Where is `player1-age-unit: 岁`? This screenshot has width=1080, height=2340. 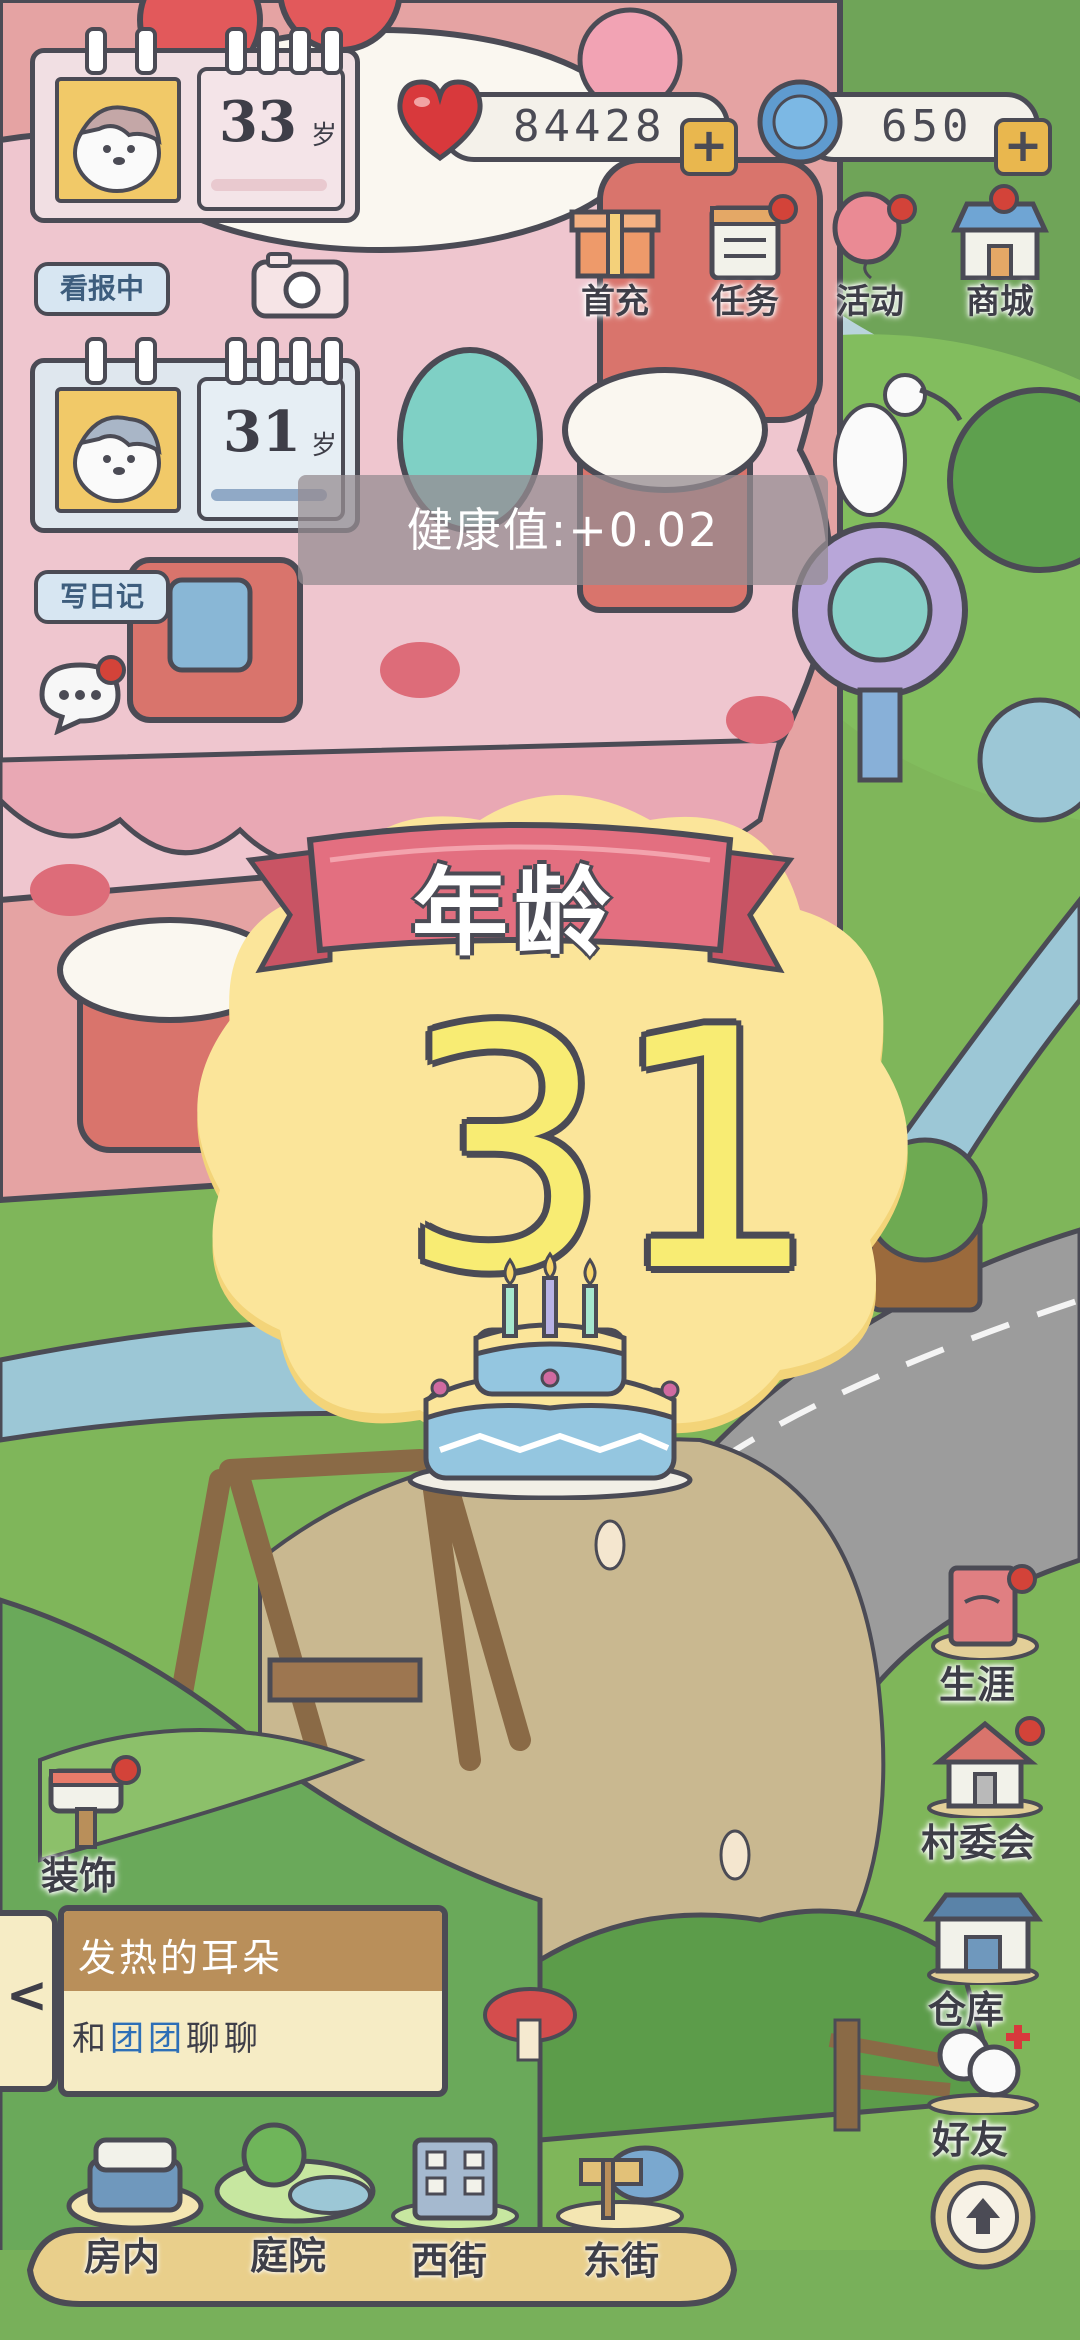 player1-age-unit: 岁 is located at coordinates (324, 136).